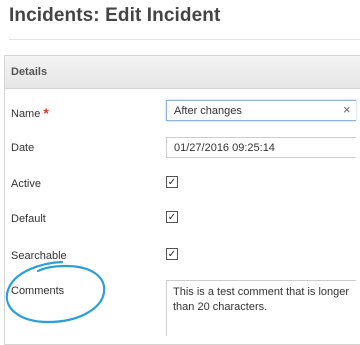 Image resolution: width=360 pixels, height=345 pixels. I want to click on name-input, so click(261, 110).